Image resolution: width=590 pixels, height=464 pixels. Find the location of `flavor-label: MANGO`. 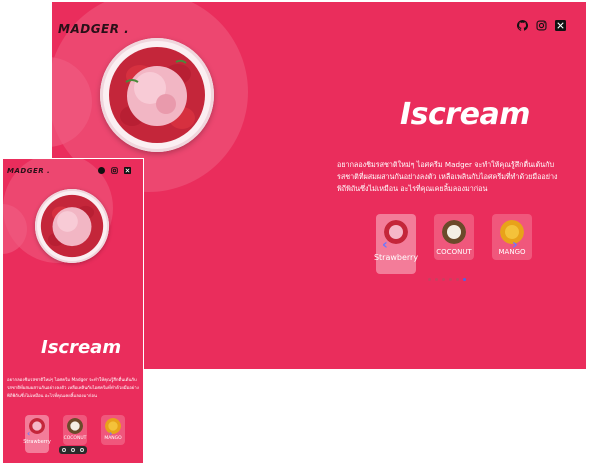

flavor-label: MANGO is located at coordinates (113, 438).